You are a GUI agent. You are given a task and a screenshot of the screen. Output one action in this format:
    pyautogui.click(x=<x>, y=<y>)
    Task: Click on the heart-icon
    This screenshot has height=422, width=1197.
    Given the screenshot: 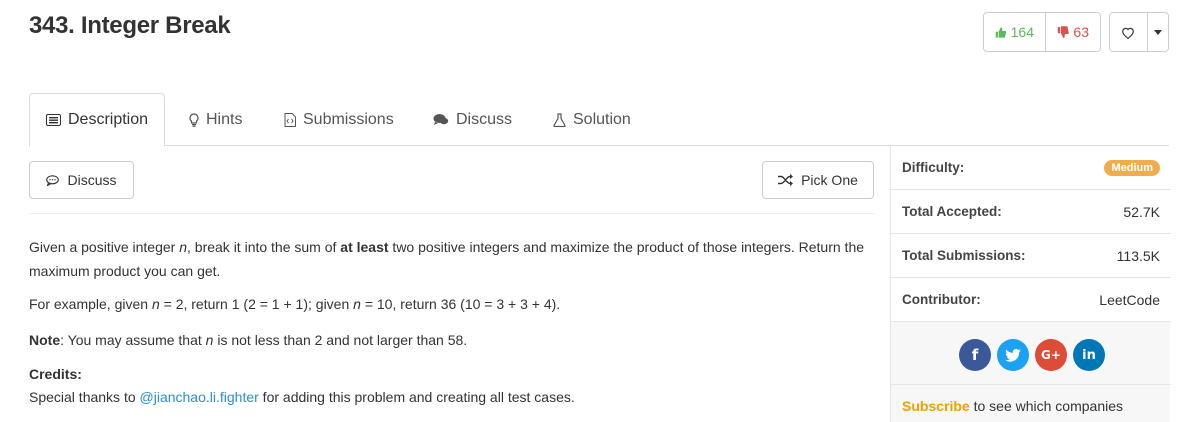 What is the action you would take?
    pyautogui.click(x=1128, y=33)
    